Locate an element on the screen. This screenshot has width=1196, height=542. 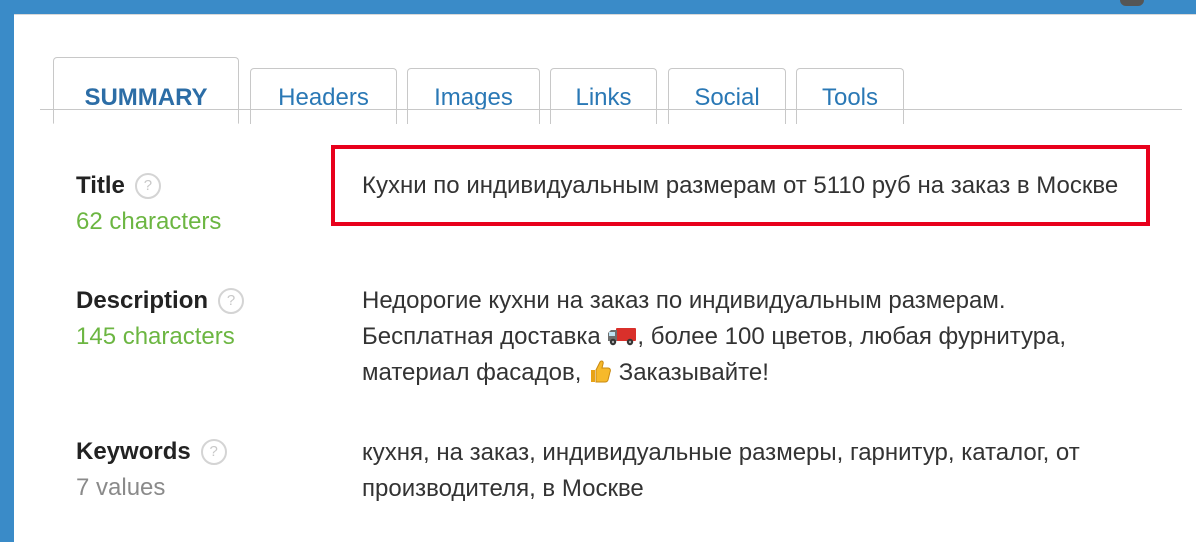
tab-tools-label: Tools is located at coordinates (850, 97).